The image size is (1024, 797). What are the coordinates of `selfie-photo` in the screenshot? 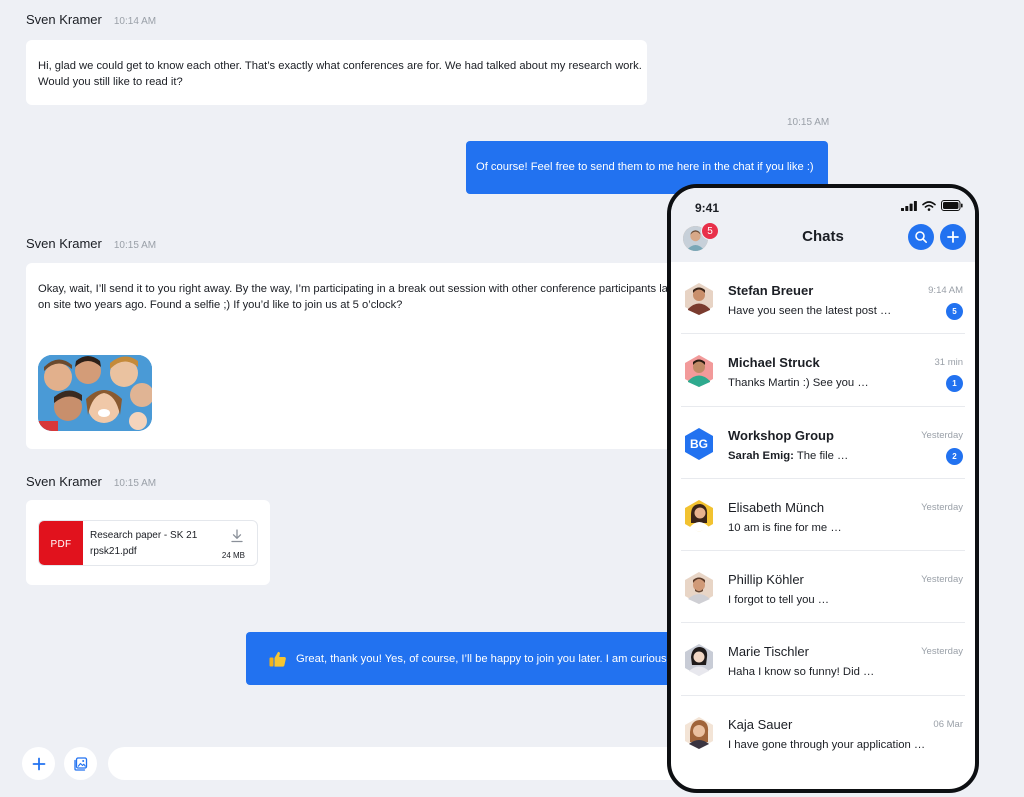 It's located at (95, 393).